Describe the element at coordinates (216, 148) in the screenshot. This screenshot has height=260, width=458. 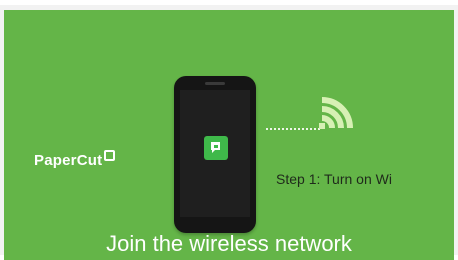
I see `papercut-app-icon` at that location.